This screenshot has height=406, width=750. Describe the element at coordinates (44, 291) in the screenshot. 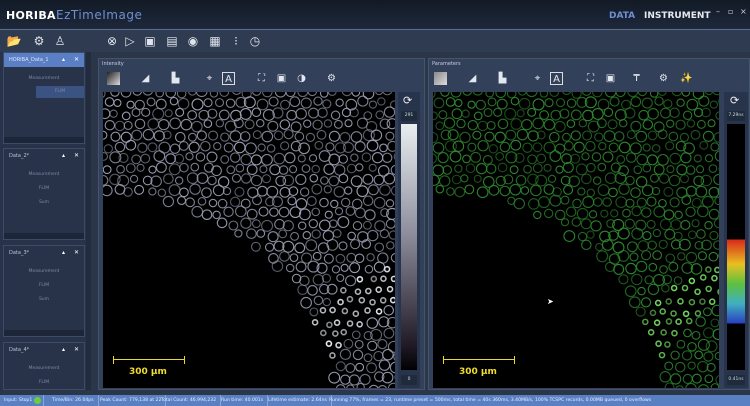

I see `data-panel: Data_3* ▴ ✕ Measurement FLIM Sum` at that location.